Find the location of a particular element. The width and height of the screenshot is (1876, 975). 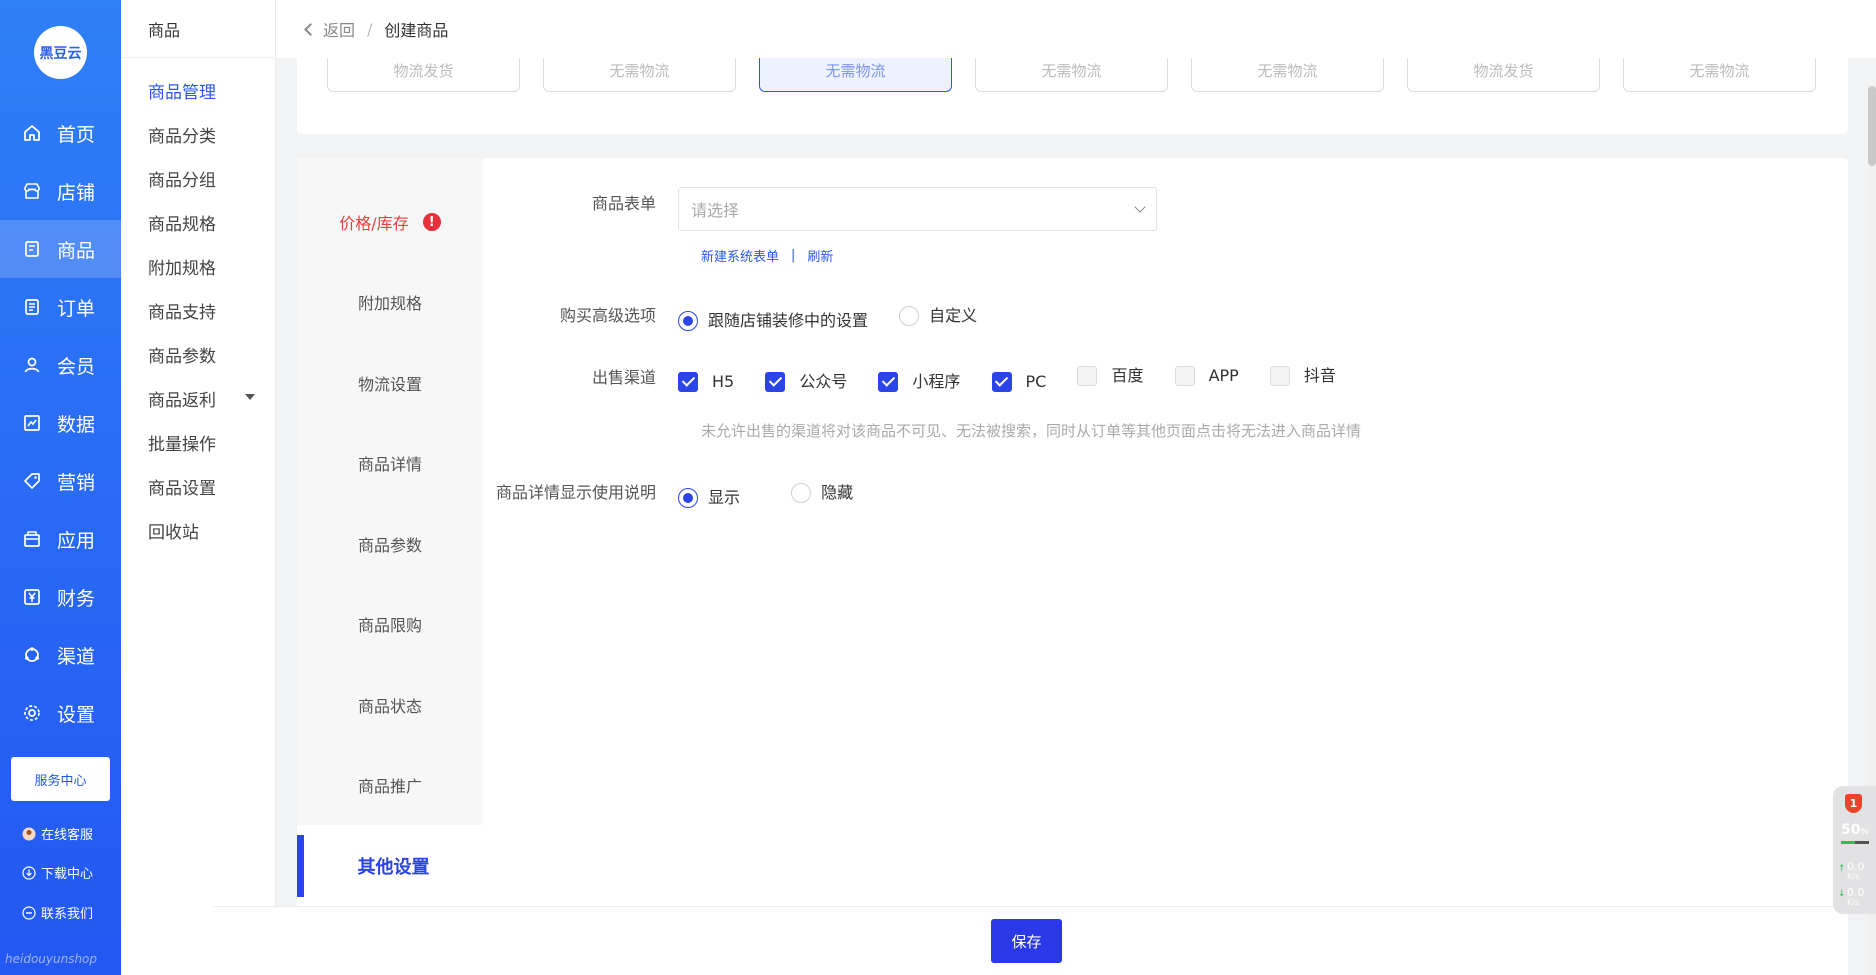

memory-progress is located at coordinates (1855, 842).